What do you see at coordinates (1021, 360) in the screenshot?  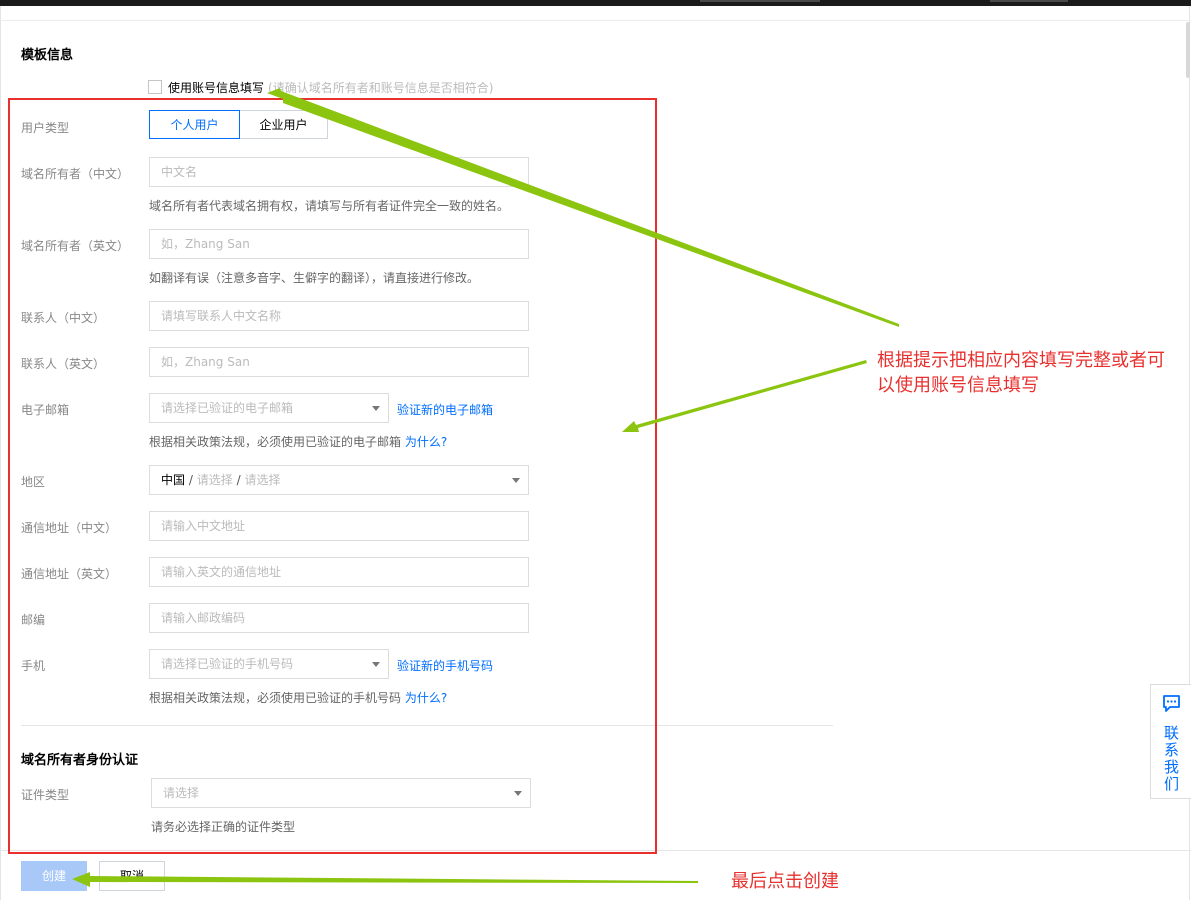 I see `annotation-fill-hint-line1: 根据提示把相应内容填写完整或者可` at bounding box center [1021, 360].